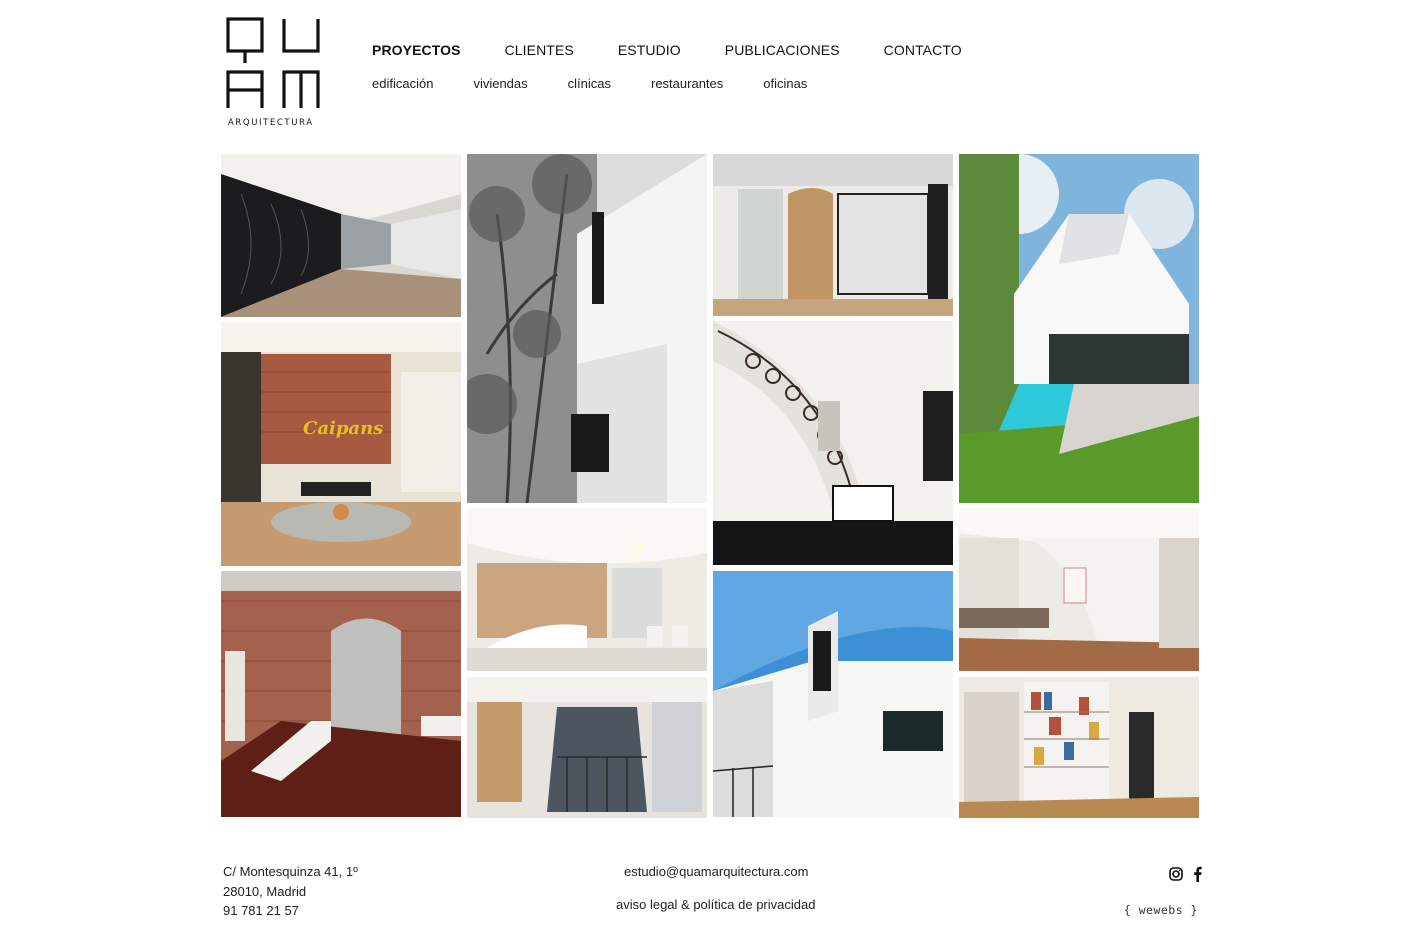  What do you see at coordinates (1161, 910) in the screenshot?
I see `credit-link: { wewebs }` at bounding box center [1161, 910].